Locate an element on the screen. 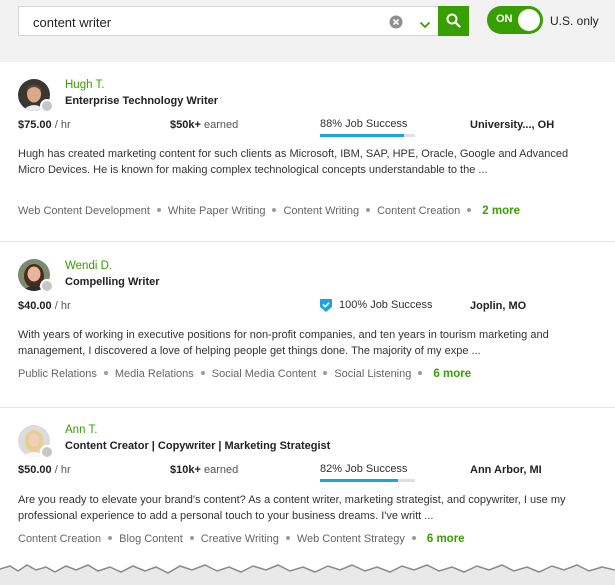 The image size is (615, 585). toggle-label: ON is located at coordinates (504, 19).